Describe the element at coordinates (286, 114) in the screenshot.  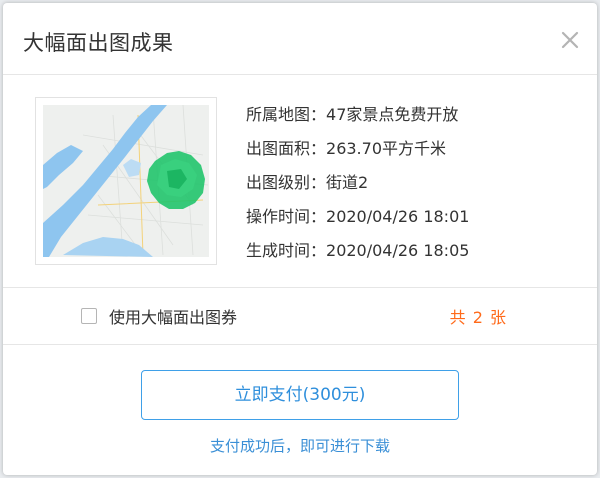
I see `info-label: 所属地图：` at that location.